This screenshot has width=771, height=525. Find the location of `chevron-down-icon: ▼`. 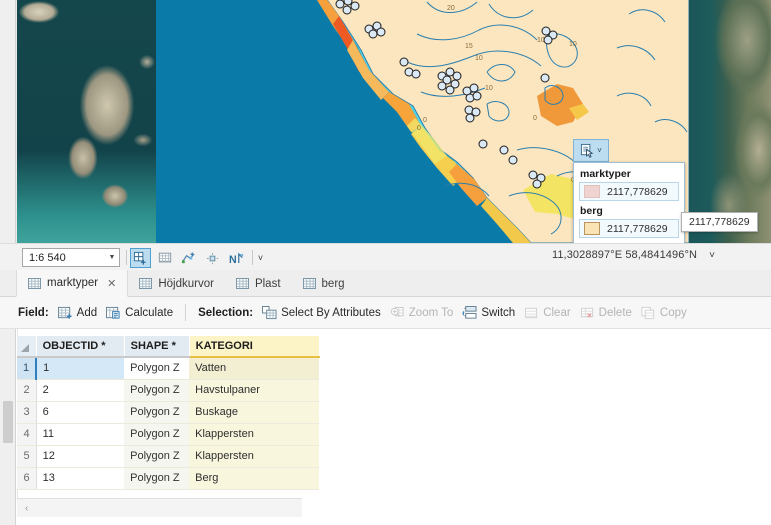

chevron-down-icon: ▼ is located at coordinates (112, 257).